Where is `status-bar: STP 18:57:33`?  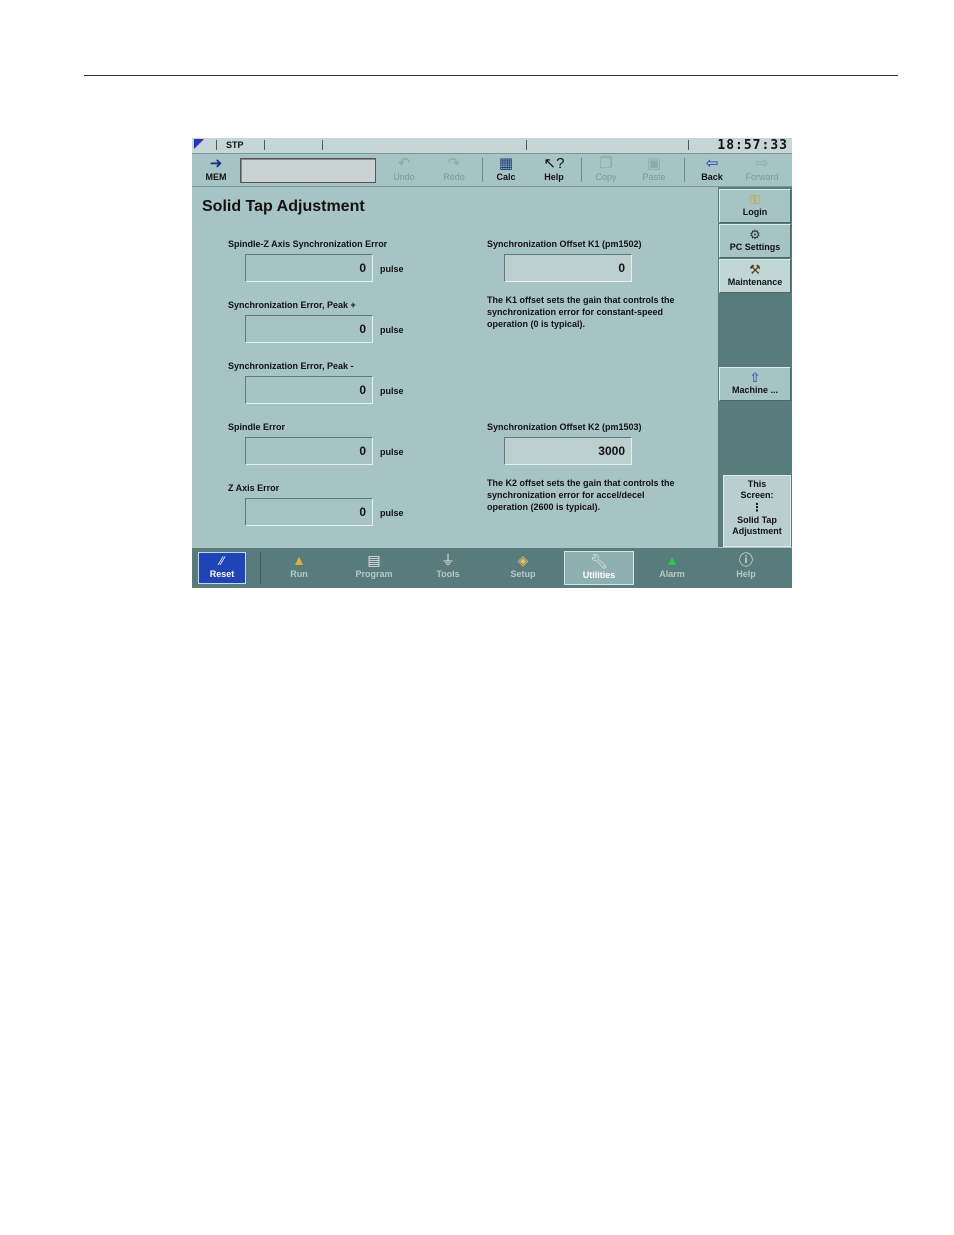
status-bar: STP 18:57:33 is located at coordinates (492, 146).